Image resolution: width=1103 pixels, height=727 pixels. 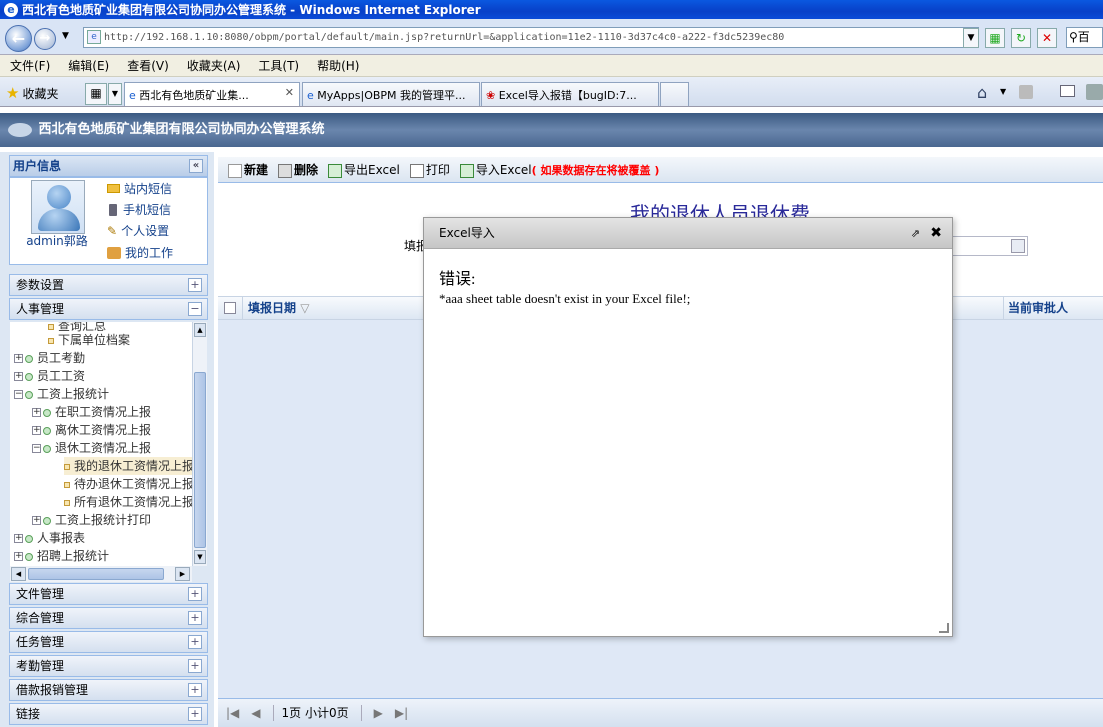 I want to click on home-dropdown-icon: ▼, so click(x=1003, y=91).